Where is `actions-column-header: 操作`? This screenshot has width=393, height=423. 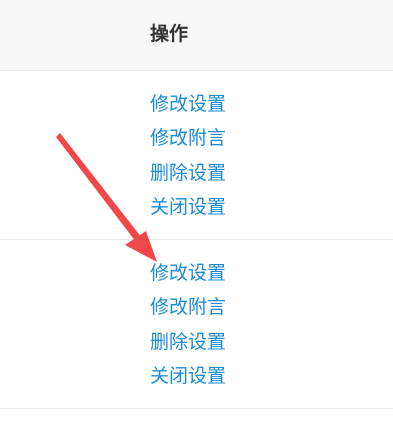 actions-column-header: 操作 is located at coordinates (169, 34).